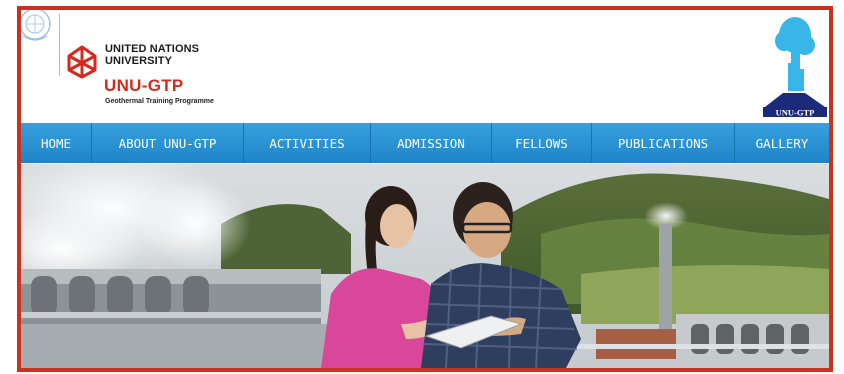 This screenshot has height=374, width=844. What do you see at coordinates (307, 143) in the screenshot?
I see `nav-item-activities: ACTIVITIES` at bounding box center [307, 143].